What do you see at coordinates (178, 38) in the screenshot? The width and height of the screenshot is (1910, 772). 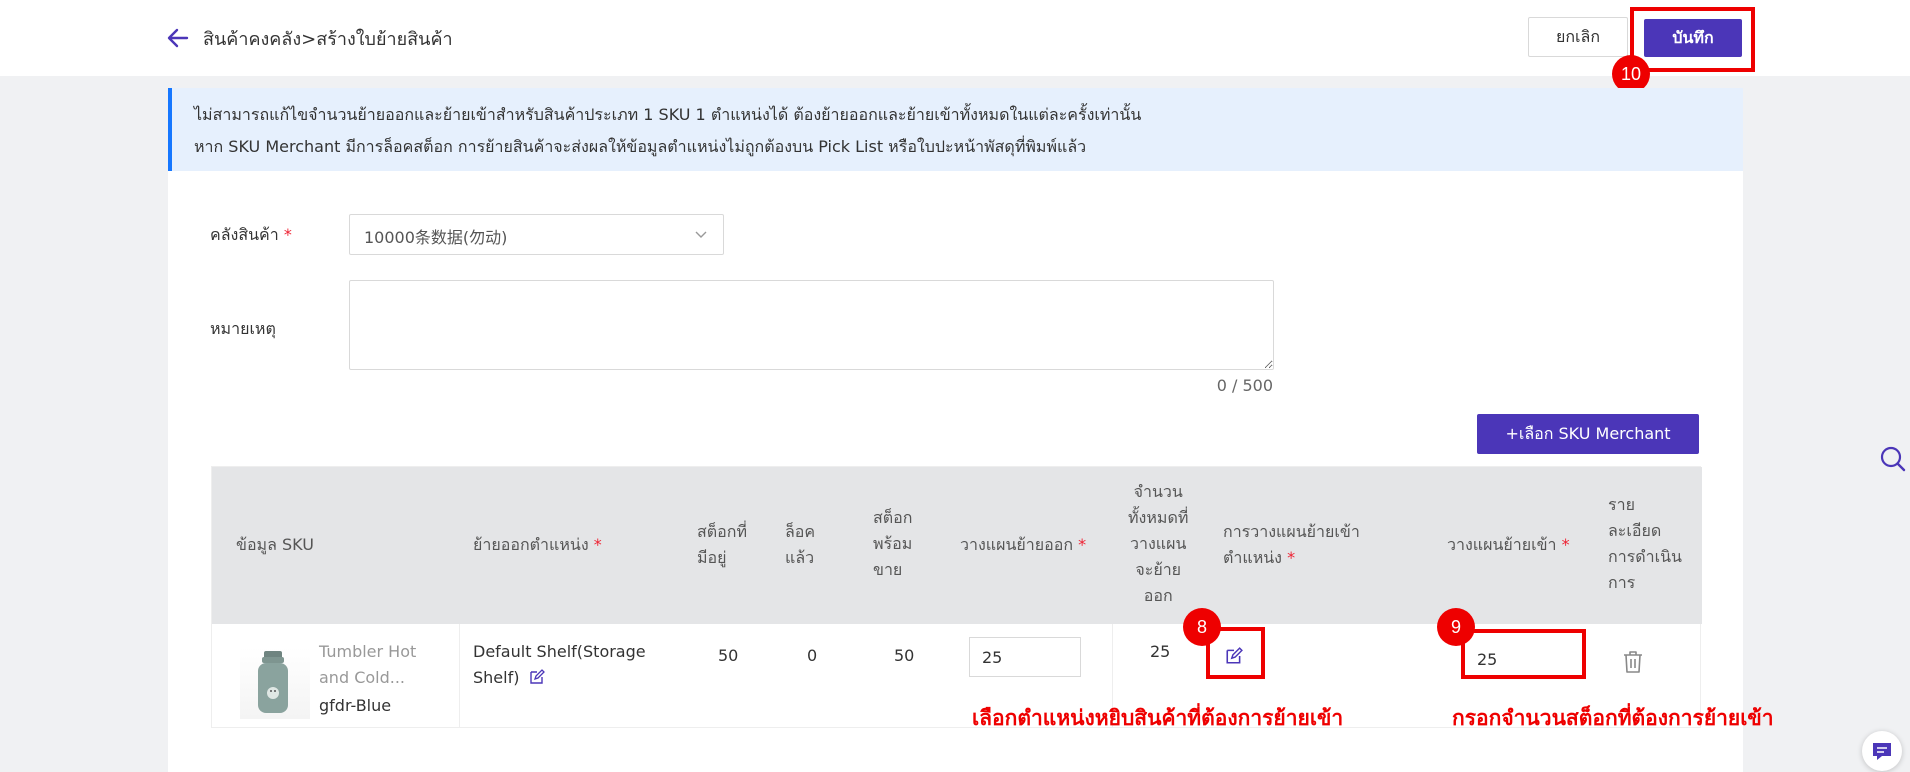 I see `arrow-left-icon` at bounding box center [178, 38].